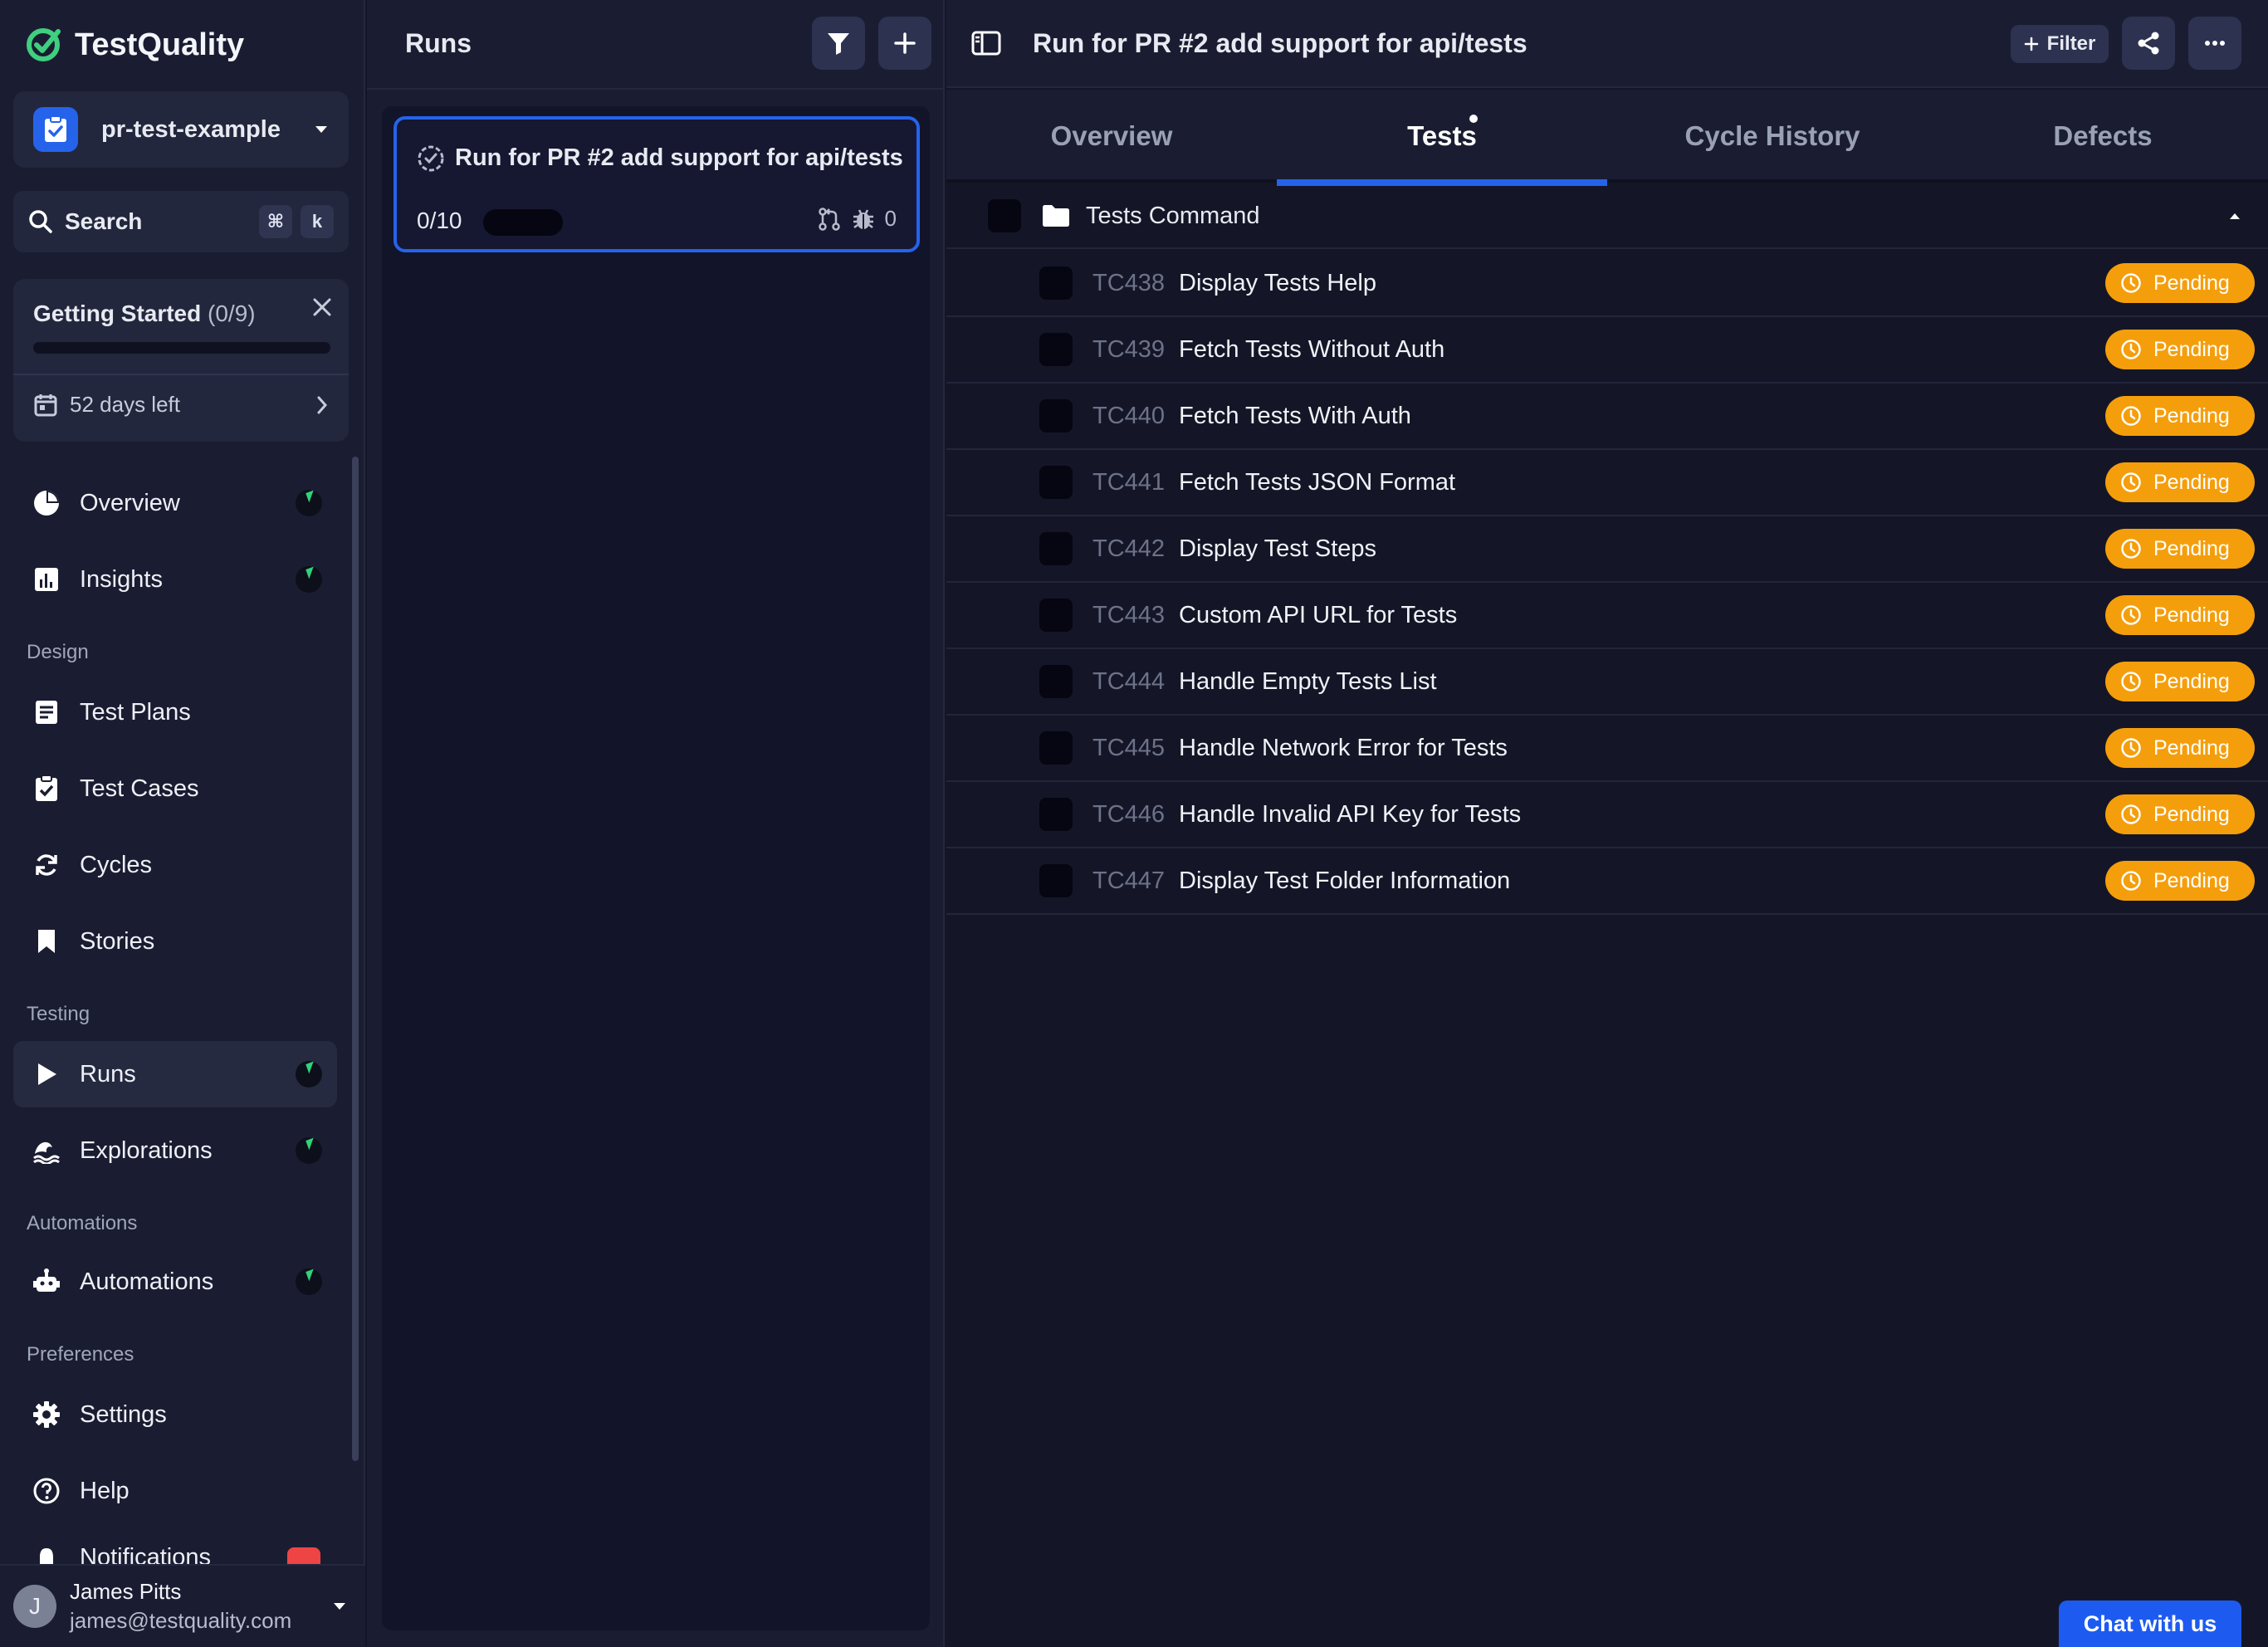  What do you see at coordinates (1607, 549) in the screenshot?
I see `table-row: TC442 Display Test Steps Pending` at bounding box center [1607, 549].